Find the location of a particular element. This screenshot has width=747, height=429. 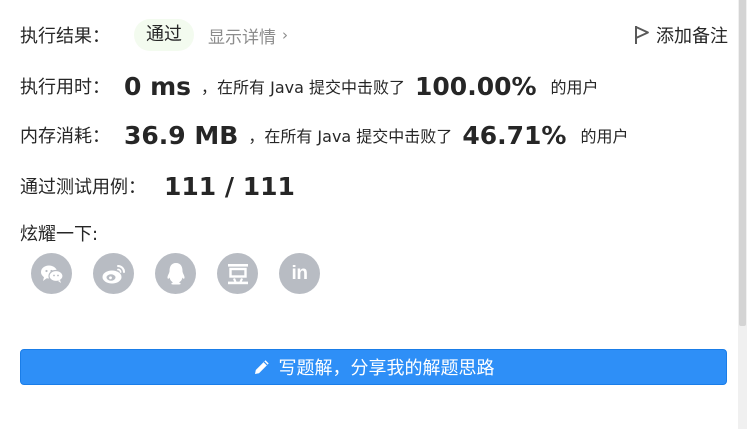

runtime-percent: 100.00% is located at coordinates (476, 86).